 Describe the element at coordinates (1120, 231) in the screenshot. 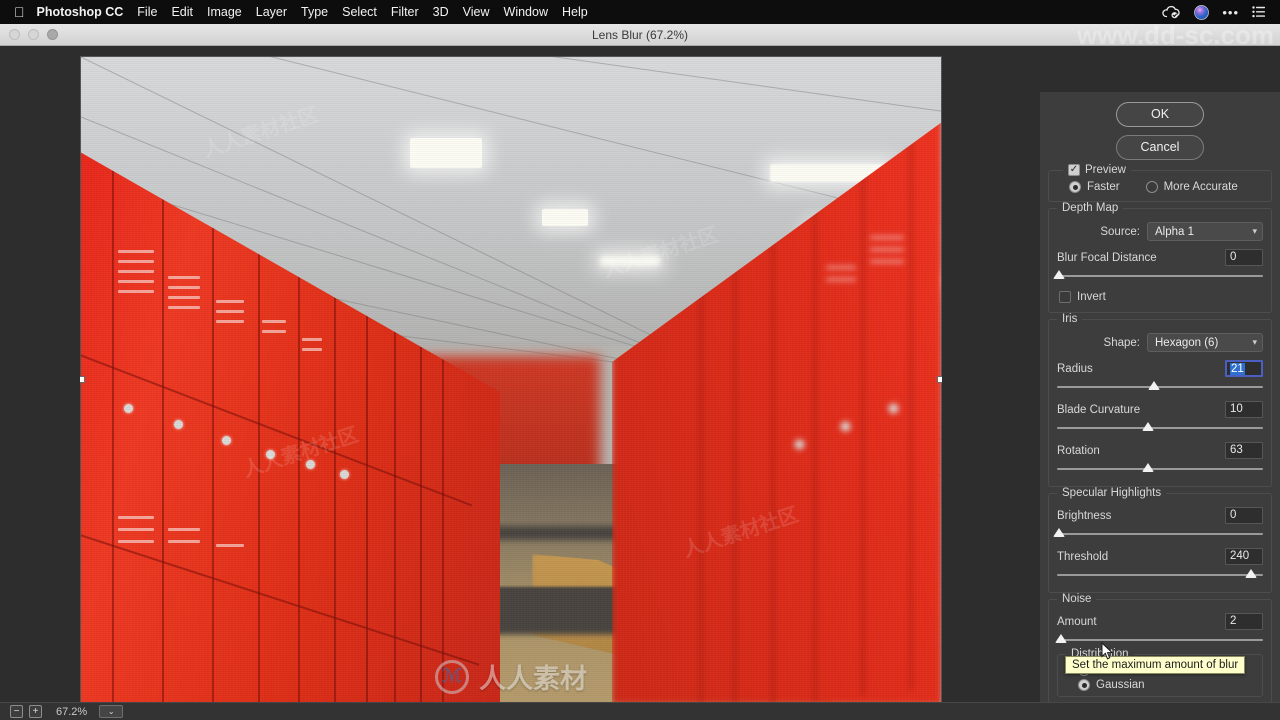

I see `source-label: Source:` at that location.